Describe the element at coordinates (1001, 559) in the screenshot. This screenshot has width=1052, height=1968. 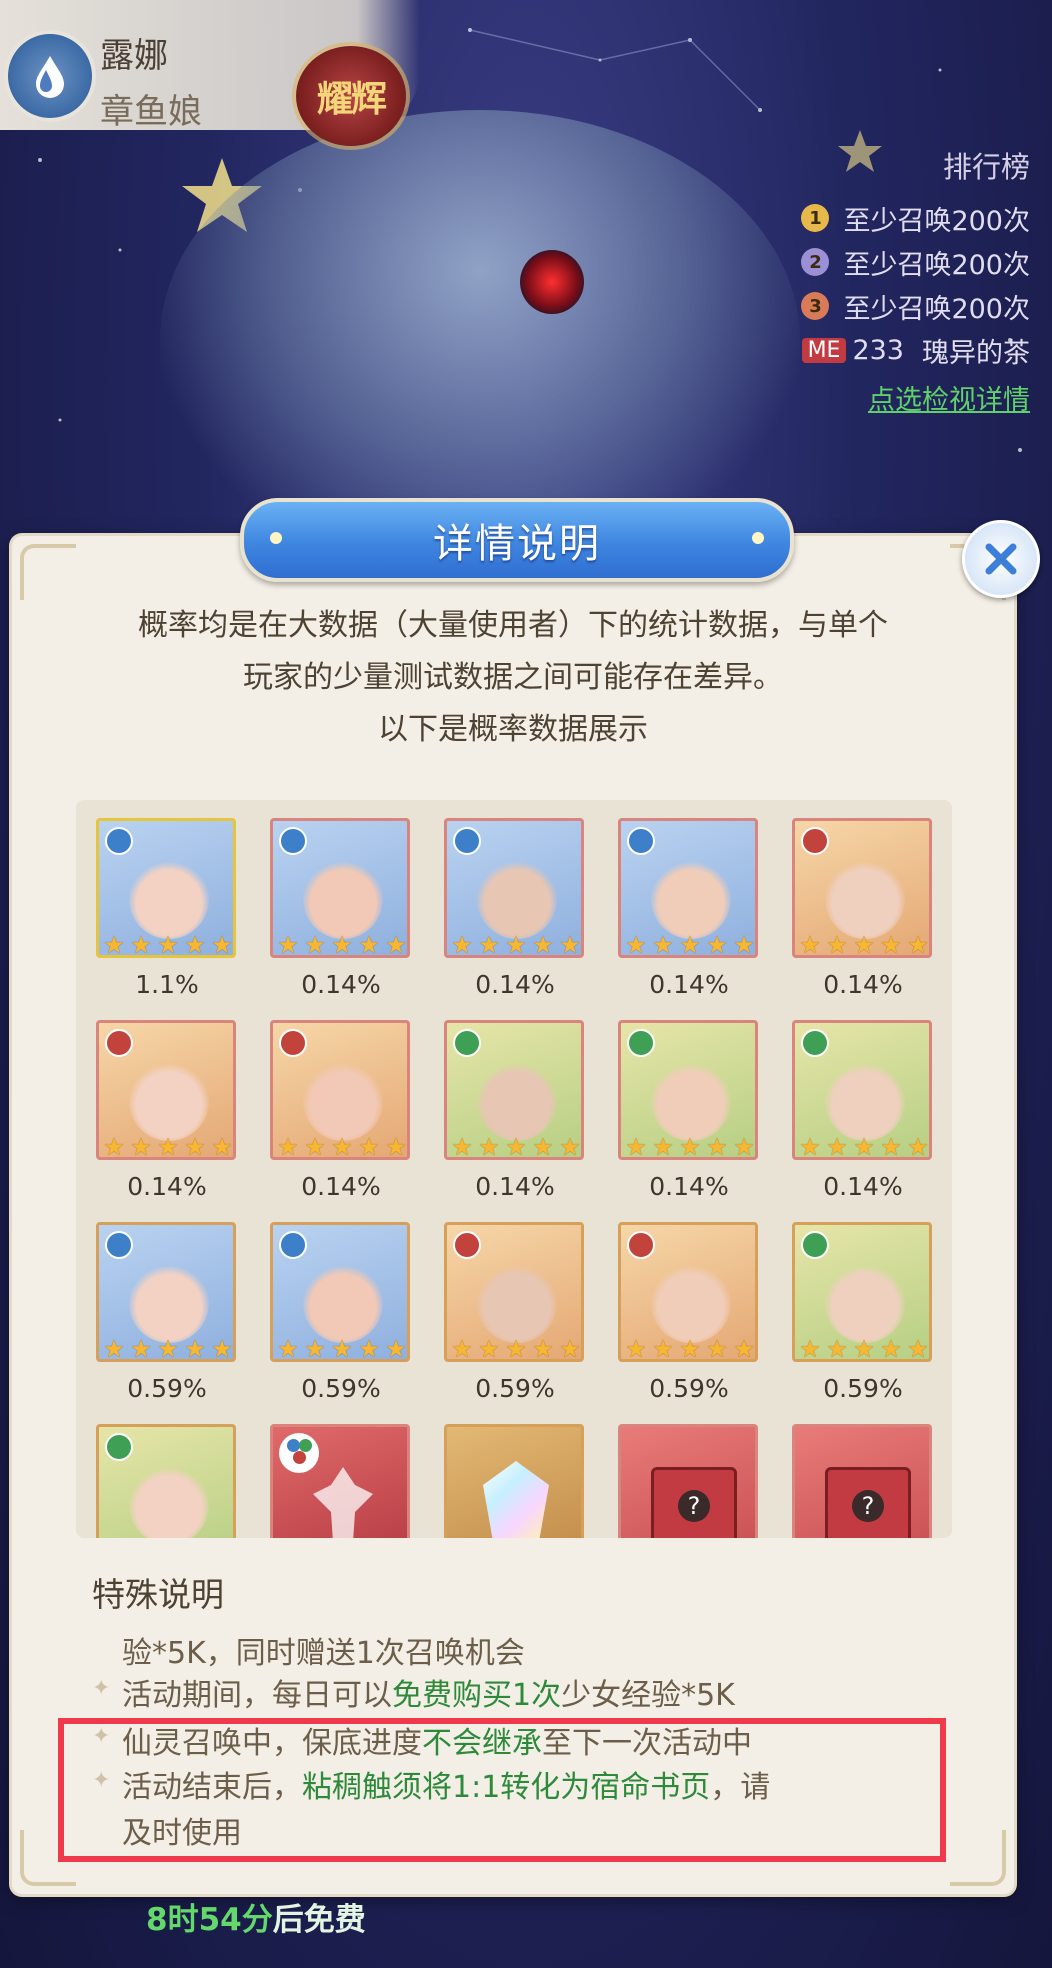
I see `close-button` at that location.